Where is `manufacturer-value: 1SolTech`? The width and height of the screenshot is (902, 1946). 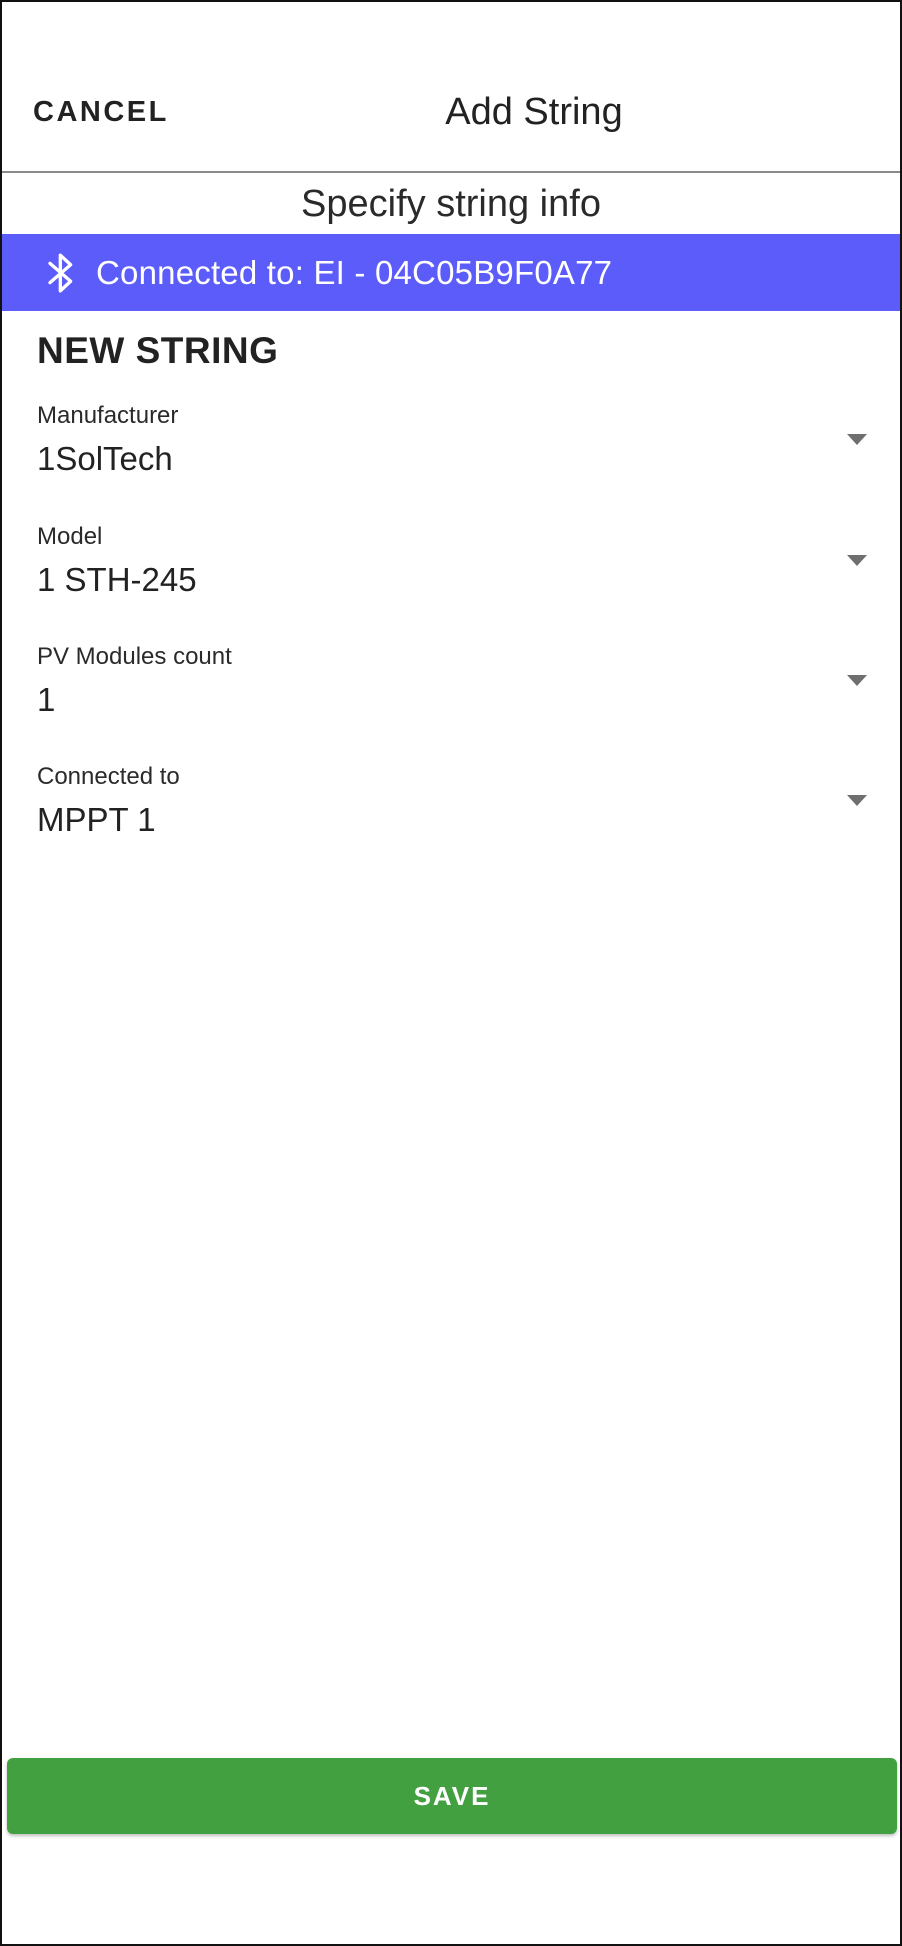 manufacturer-value: 1SolTech is located at coordinates (105, 458).